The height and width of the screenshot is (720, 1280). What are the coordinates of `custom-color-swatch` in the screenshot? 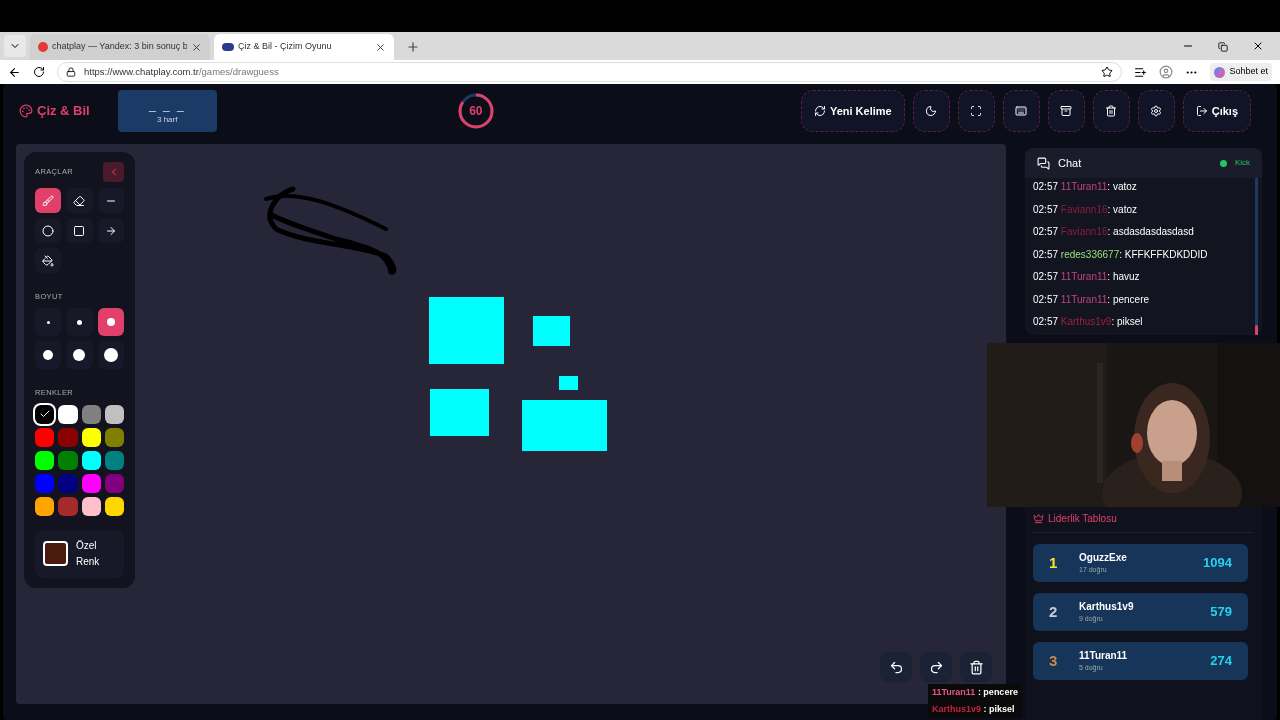 It's located at (55, 553).